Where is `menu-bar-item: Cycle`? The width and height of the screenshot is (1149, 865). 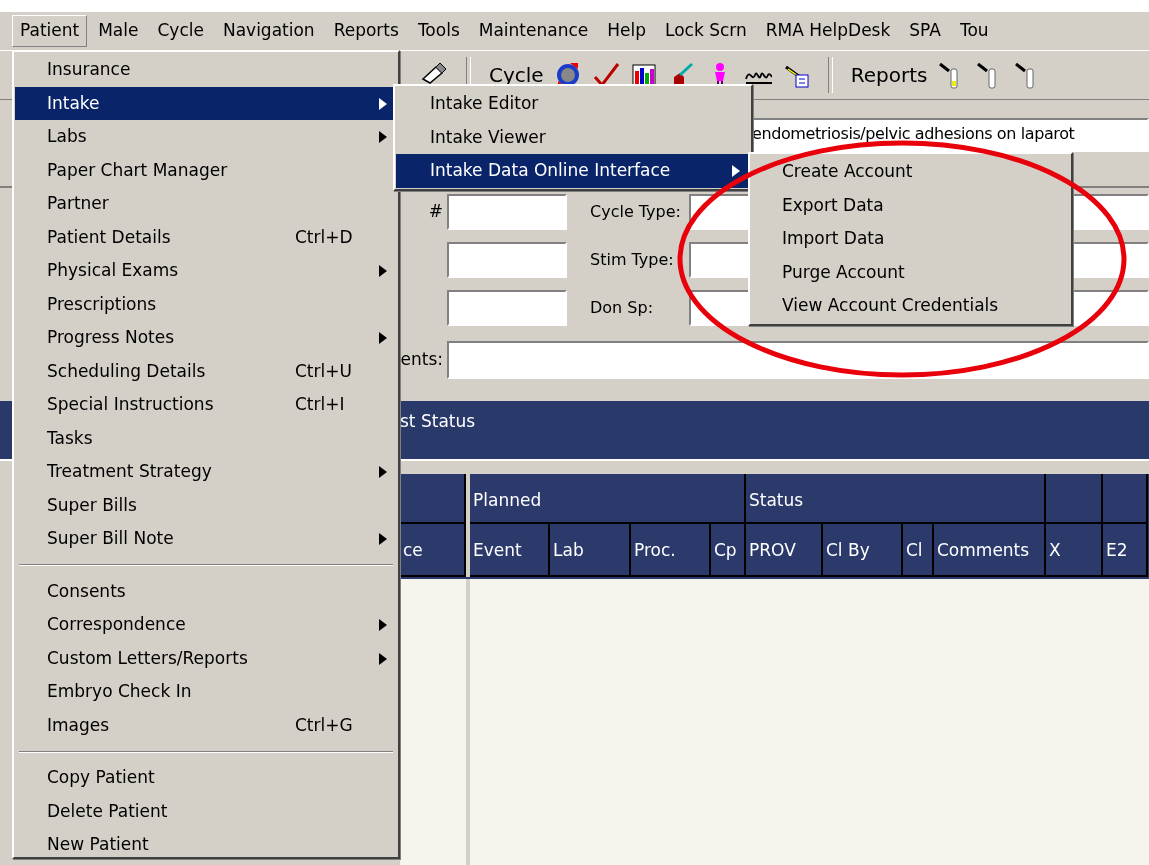 menu-bar-item: Cycle is located at coordinates (180, 31).